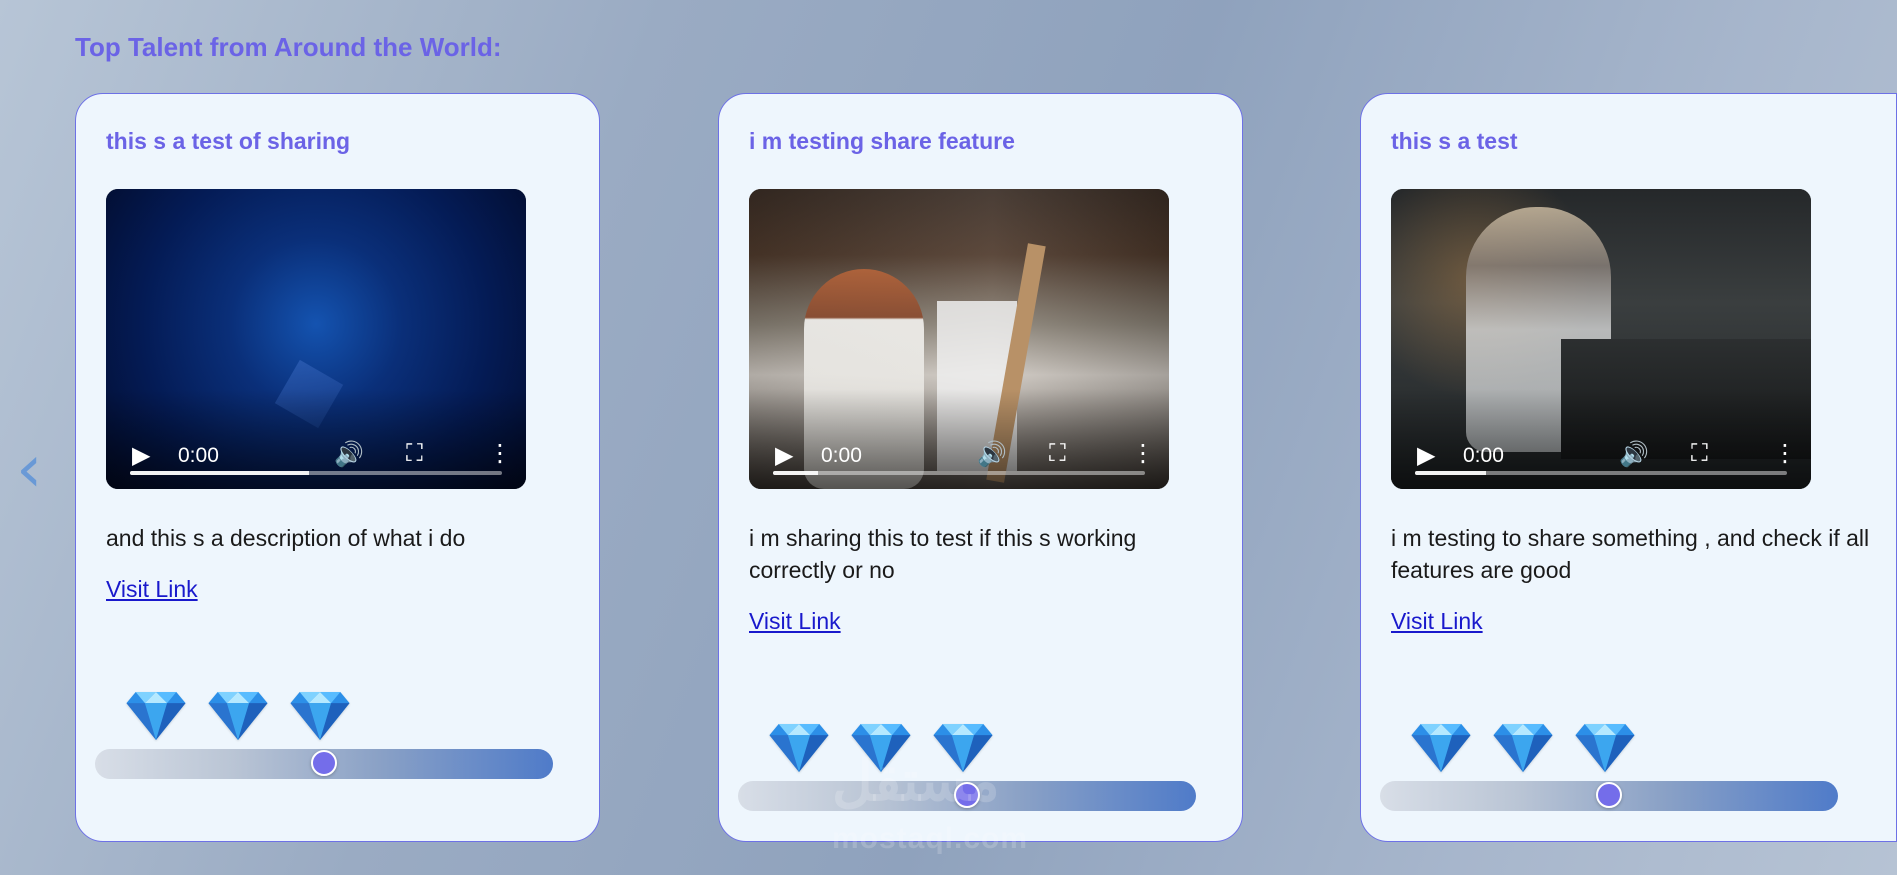 This screenshot has width=1897, height=875. Describe the element at coordinates (288, 47) in the screenshot. I see `page-title: Top Talent from Around the World:` at that location.